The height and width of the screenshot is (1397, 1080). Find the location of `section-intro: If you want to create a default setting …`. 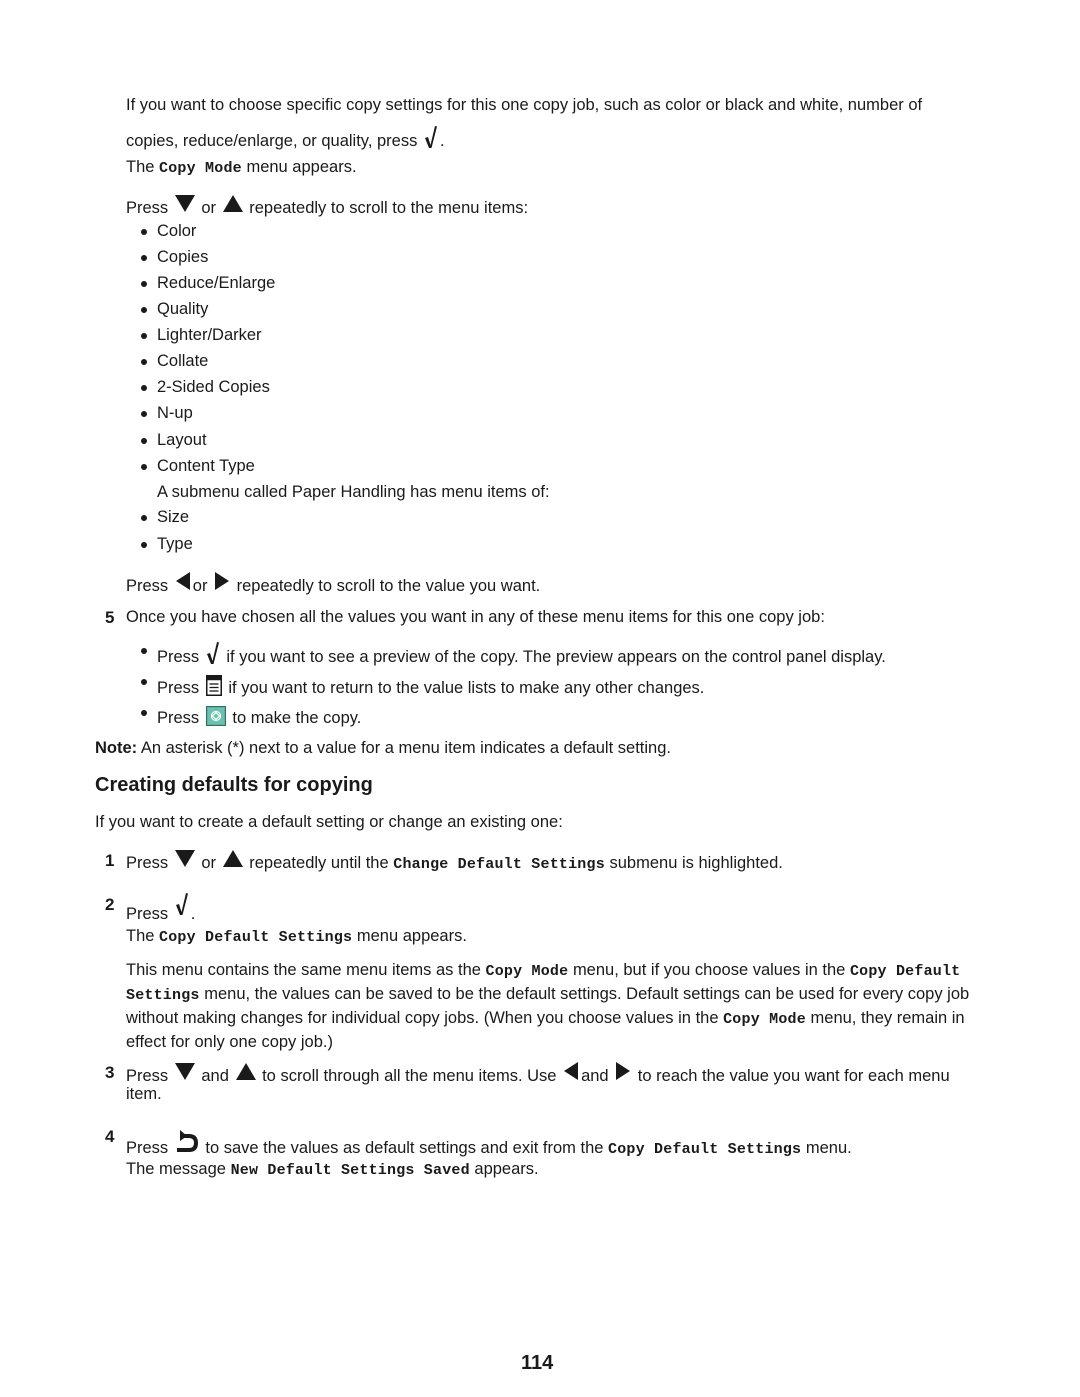

section-intro: If you want to create a default setting … is located at coordinates (329, 822).